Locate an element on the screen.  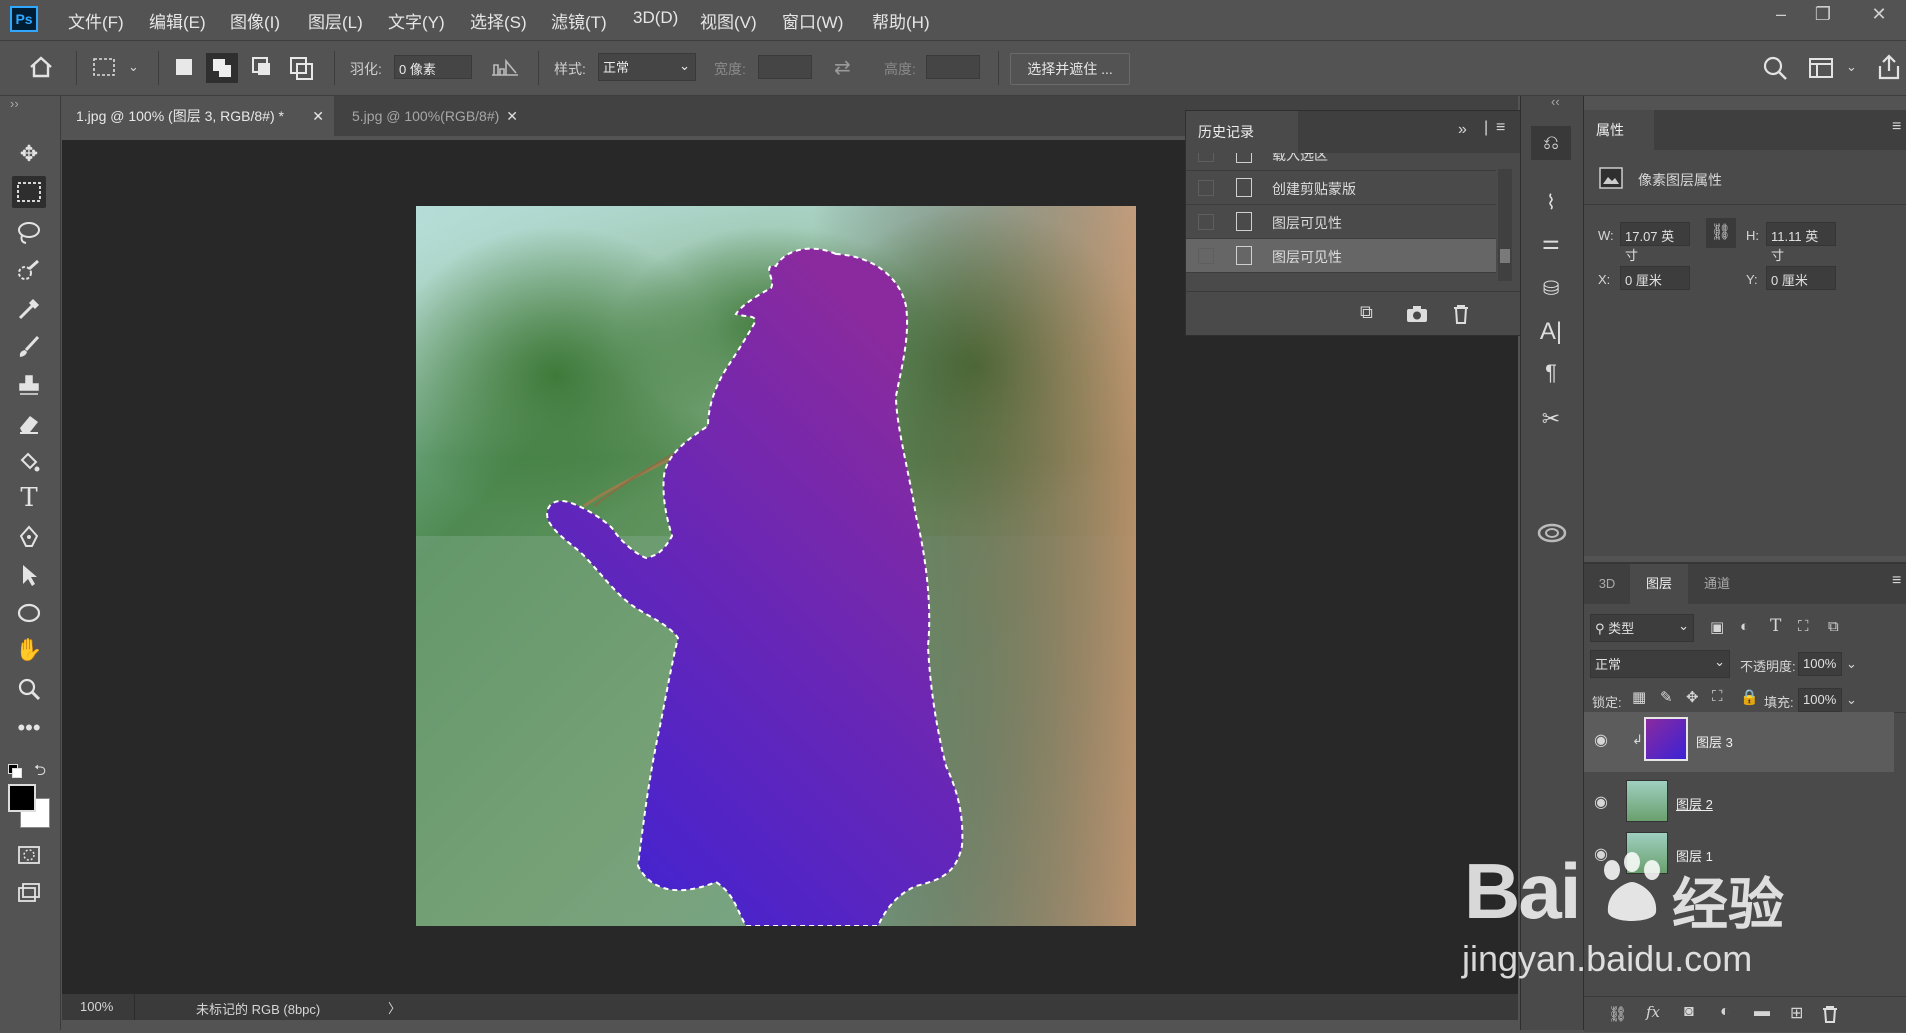
history-item: 图层可见性 is located at coordinates (1341, 222).